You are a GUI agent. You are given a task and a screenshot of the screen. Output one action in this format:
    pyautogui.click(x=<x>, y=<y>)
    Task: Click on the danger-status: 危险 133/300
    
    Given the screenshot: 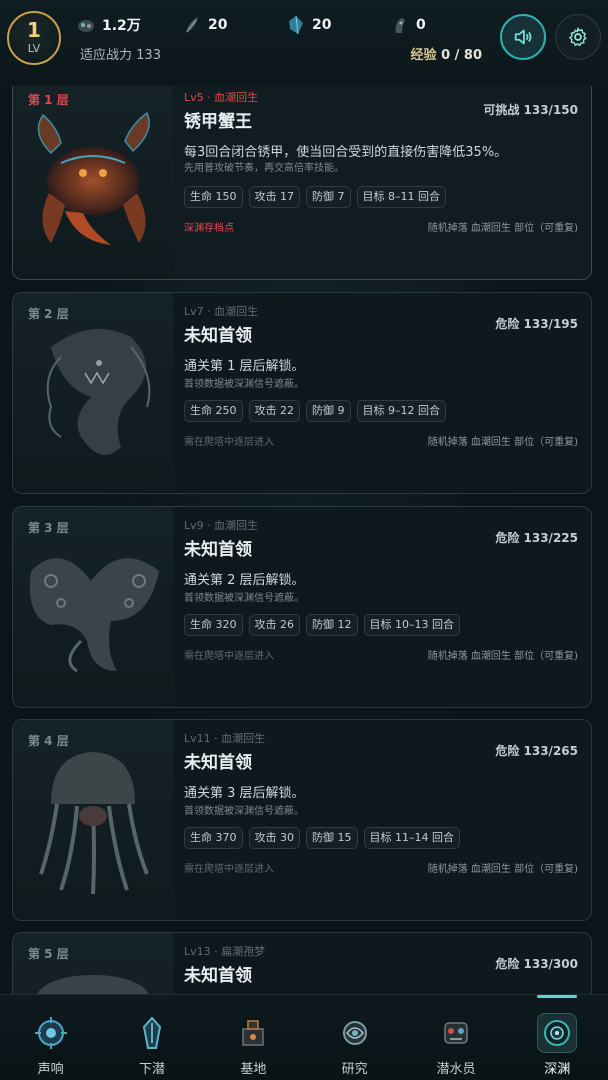 What is the action you would take?
    pyautogui.click(x=536, y=964)
    